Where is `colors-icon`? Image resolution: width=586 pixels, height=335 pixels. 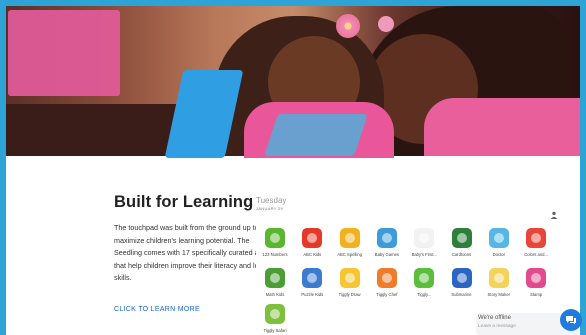 colors-icon is located at coordinates (536, 238).